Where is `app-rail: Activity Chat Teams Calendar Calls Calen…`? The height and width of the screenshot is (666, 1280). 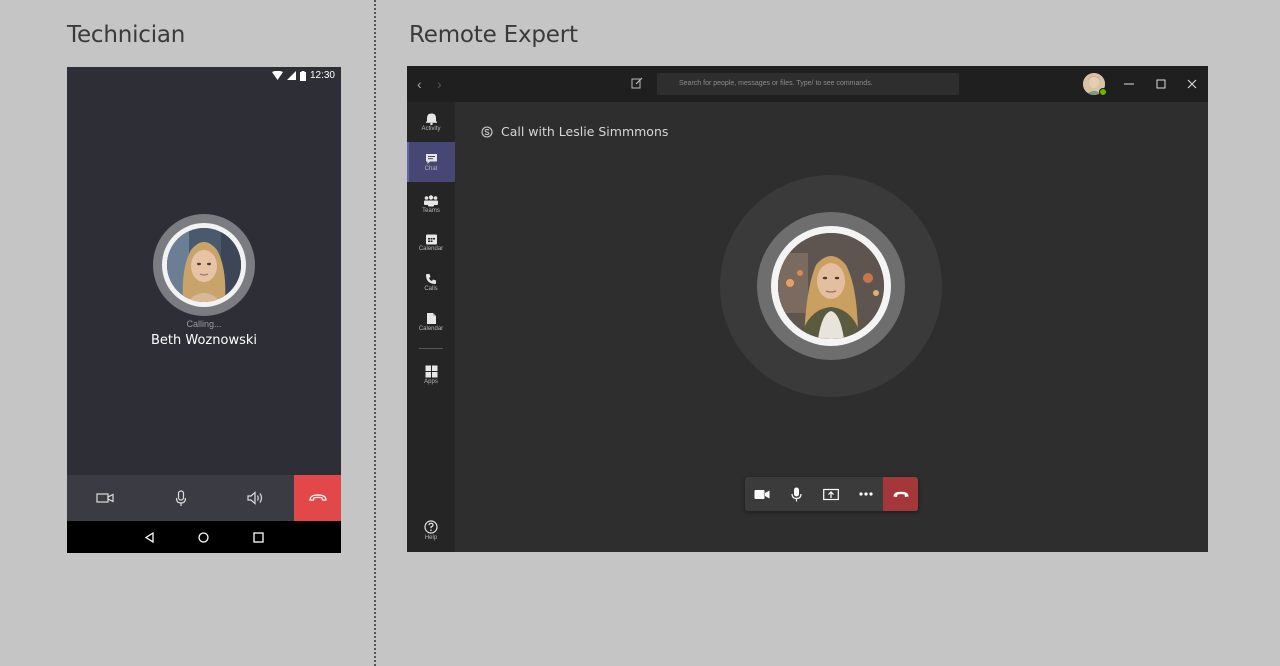 app-rail: Activity Chat Teams Calendar Calls Calen… is located at coordinates (431, 327).